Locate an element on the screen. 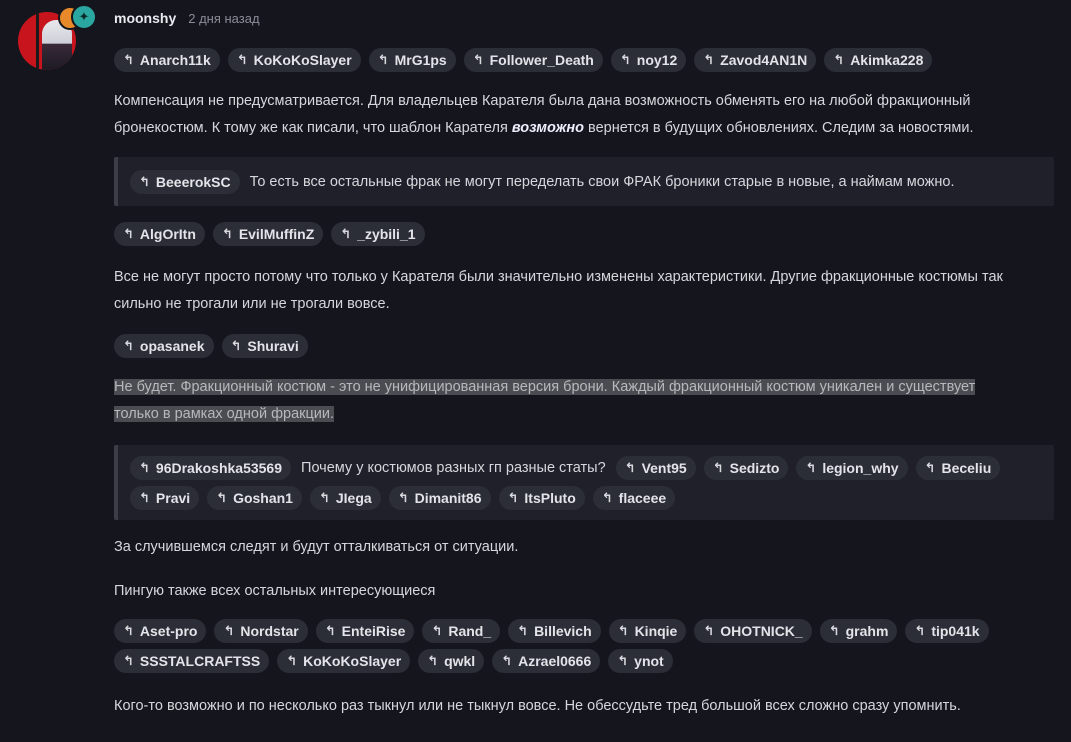 This screenshot has width=1071, height=742. mention-chip: ↰ grahm is located at coordinates (858, 631).